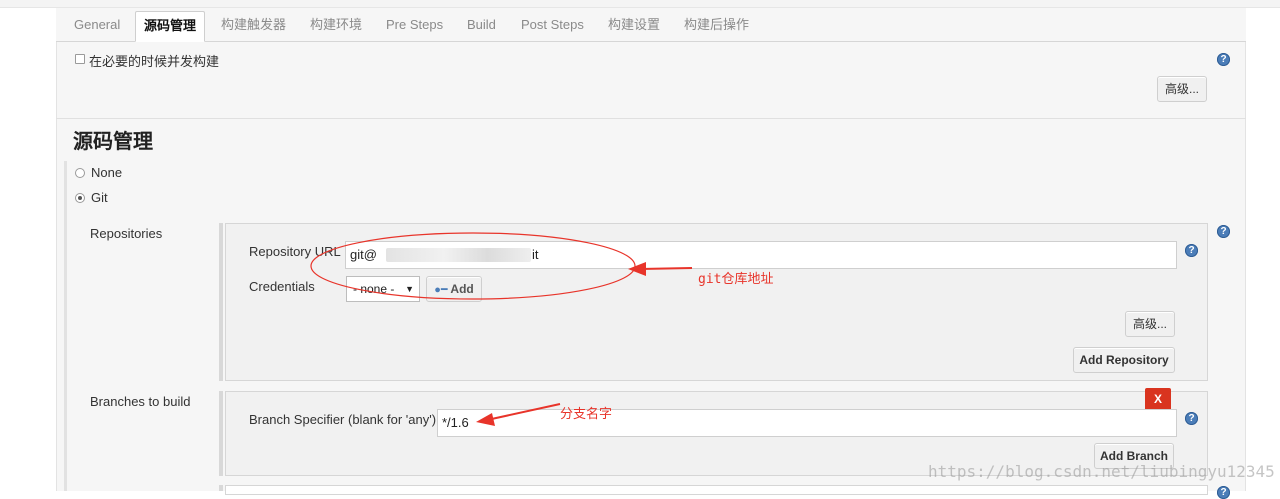  I want to click on annotation-git-repo: git仓库地址, so click(736, 279).